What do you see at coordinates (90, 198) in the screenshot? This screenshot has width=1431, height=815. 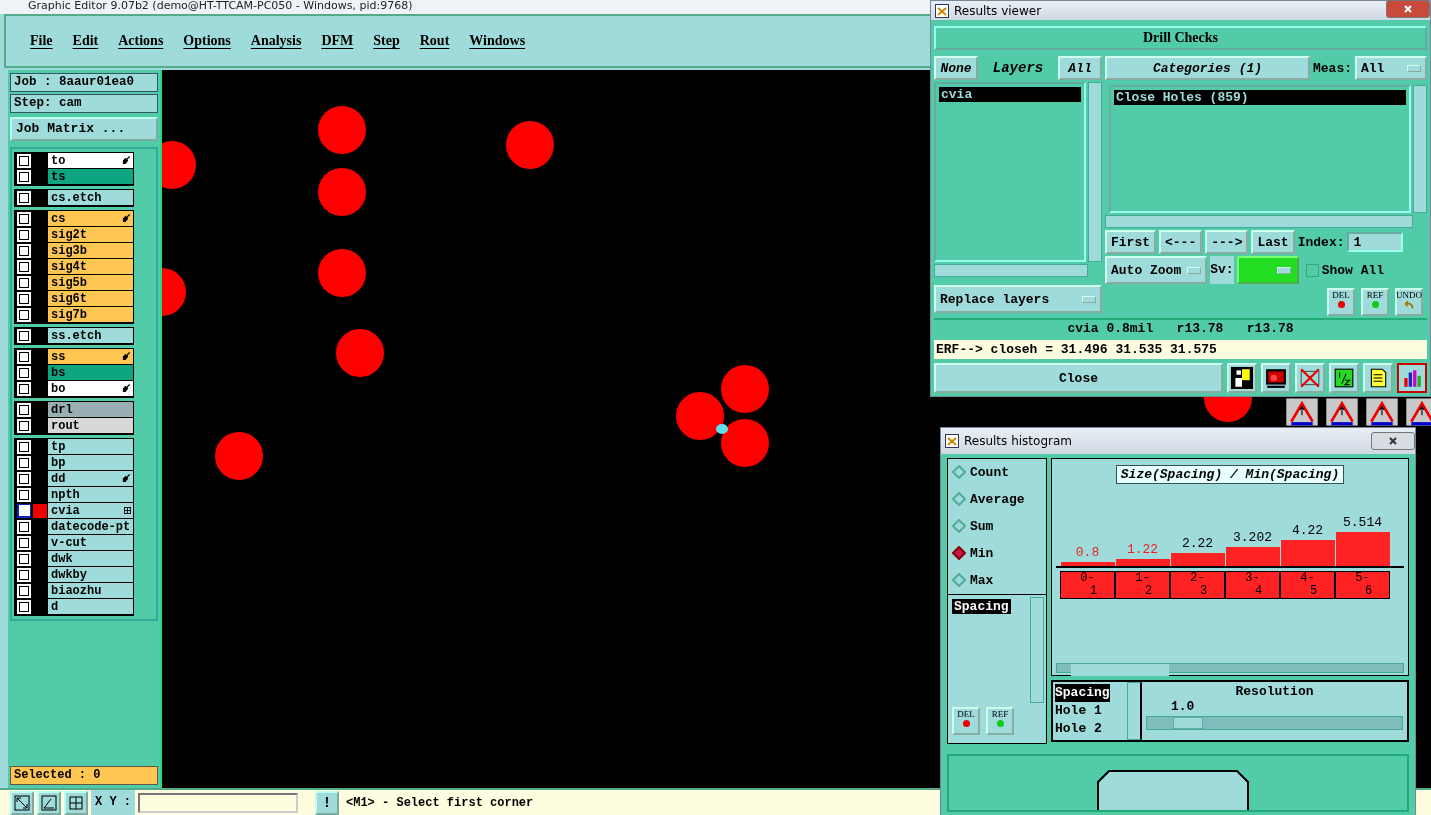 I see `layer-row: cs.etch` at bounding box center [90, 198].